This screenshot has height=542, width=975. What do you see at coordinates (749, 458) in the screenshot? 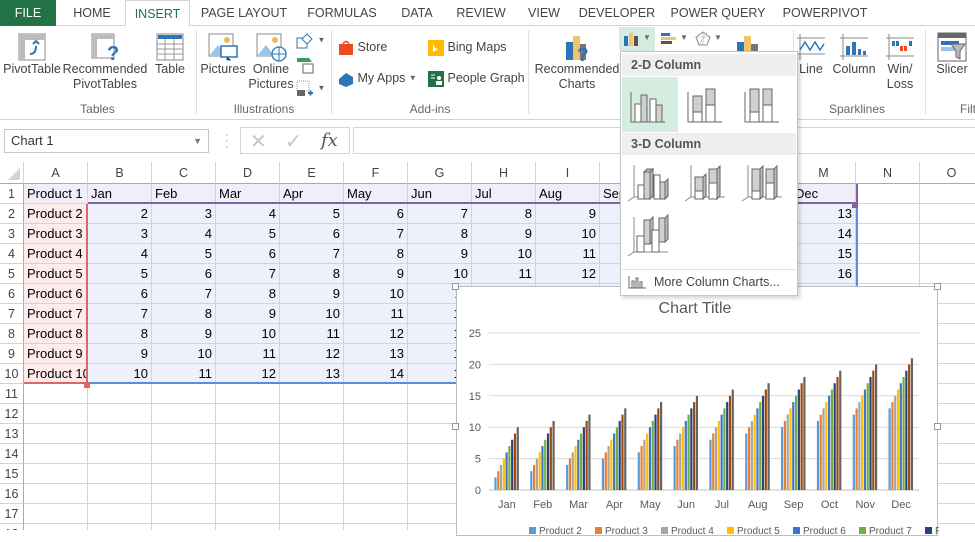
I see `bar-product-3-aug` at bounding box center [749, 458].